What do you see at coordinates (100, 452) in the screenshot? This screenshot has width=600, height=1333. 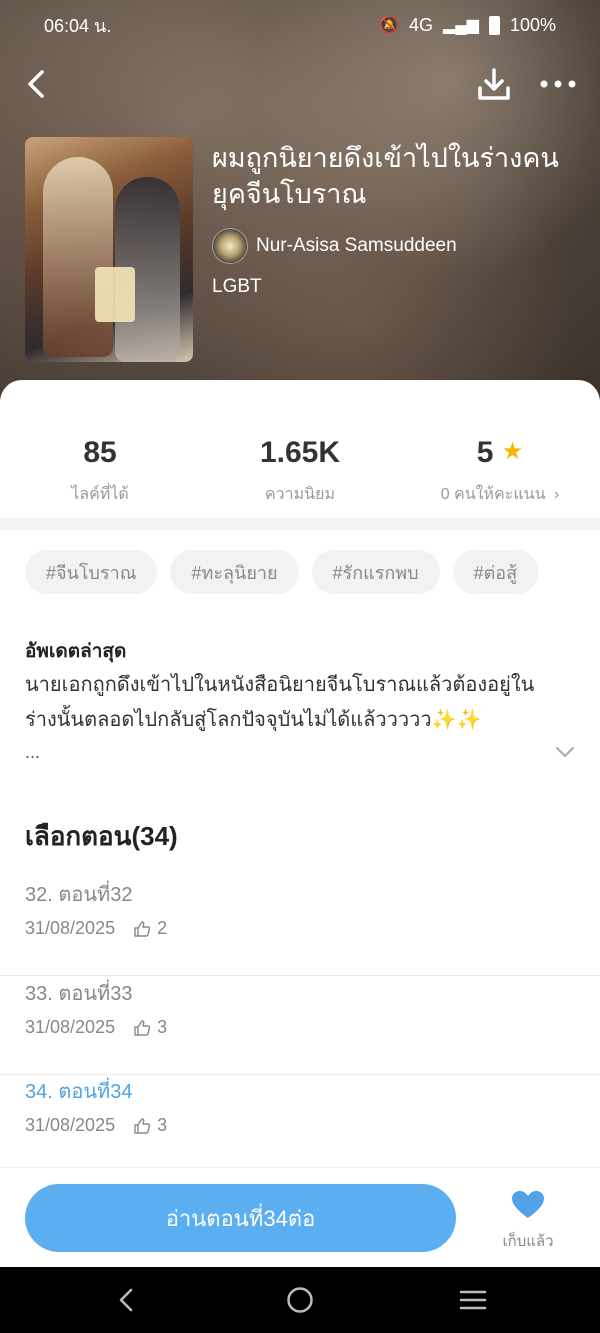 I see `likes-value: 85` at bounding box center [100, 452].